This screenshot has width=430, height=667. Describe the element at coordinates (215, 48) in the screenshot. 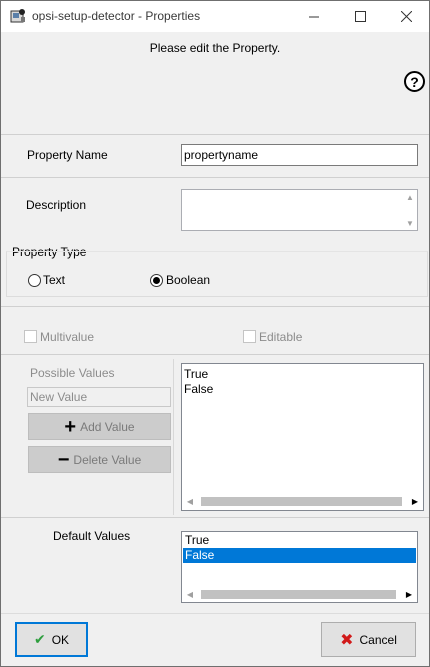

I see `instruction-text: Please edit the Property.` at that location.